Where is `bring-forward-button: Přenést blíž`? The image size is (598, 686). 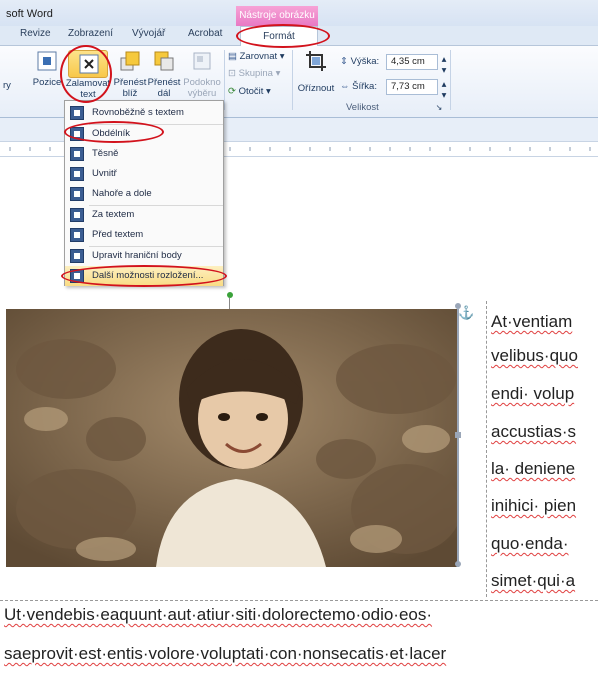 bring-forward-button: Přenést blíž is located at coordinates (130, 74).